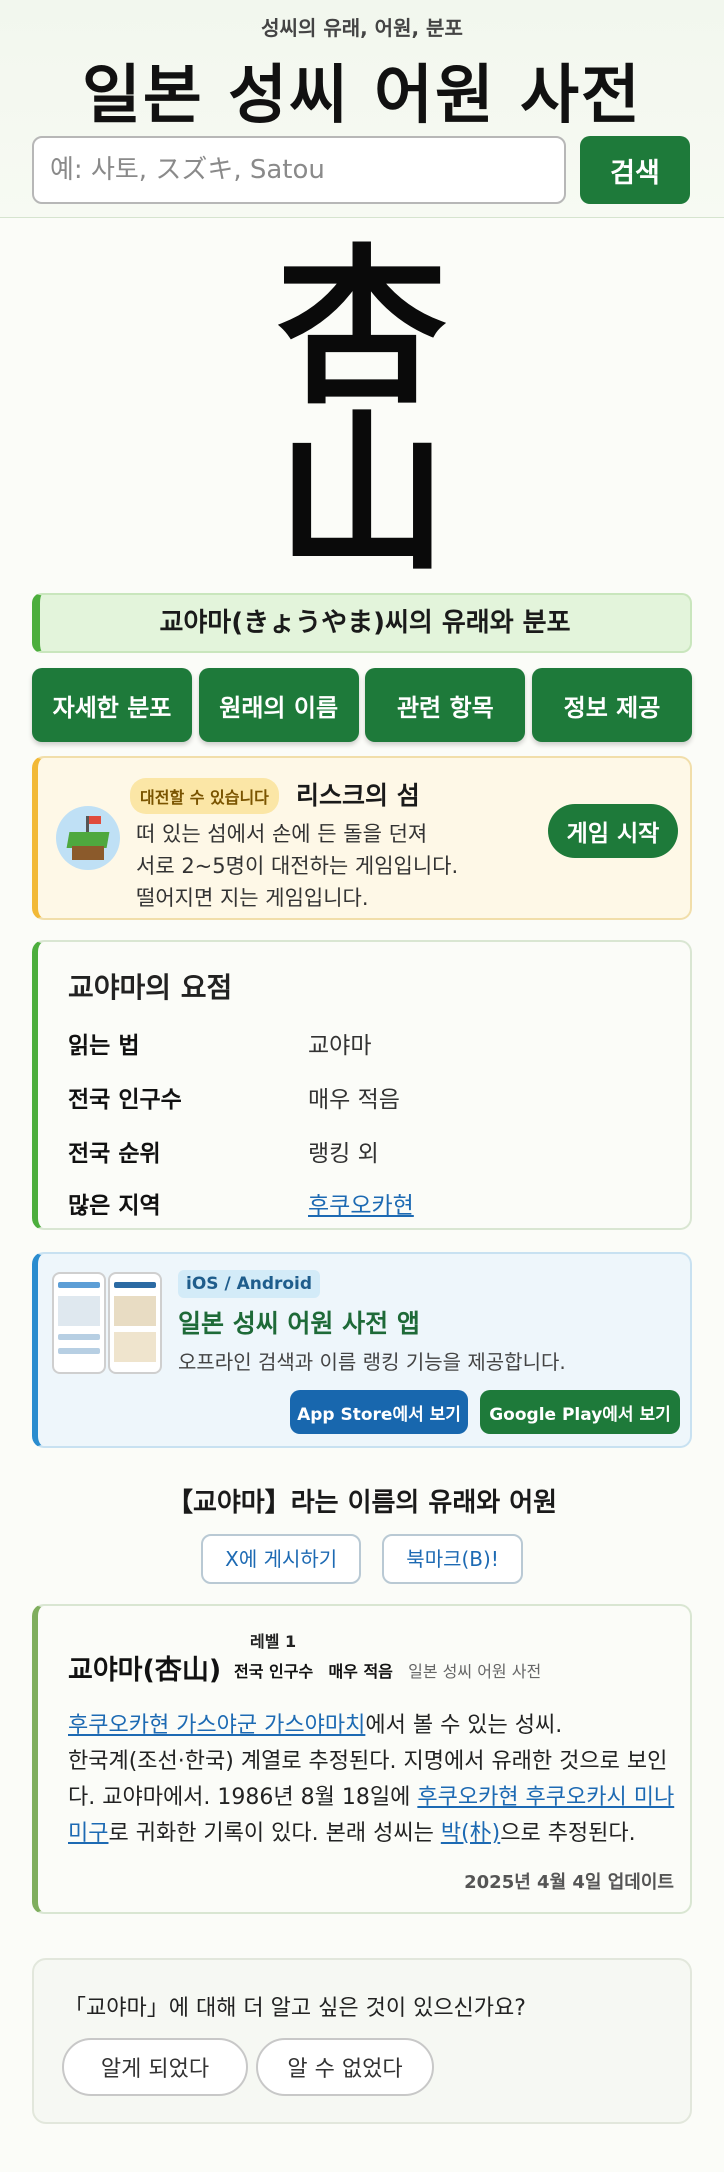  Describe the element at coordinates (204, 796) in the screenshot. I see `game-badge: 대전할 수 있습니다` at that location.